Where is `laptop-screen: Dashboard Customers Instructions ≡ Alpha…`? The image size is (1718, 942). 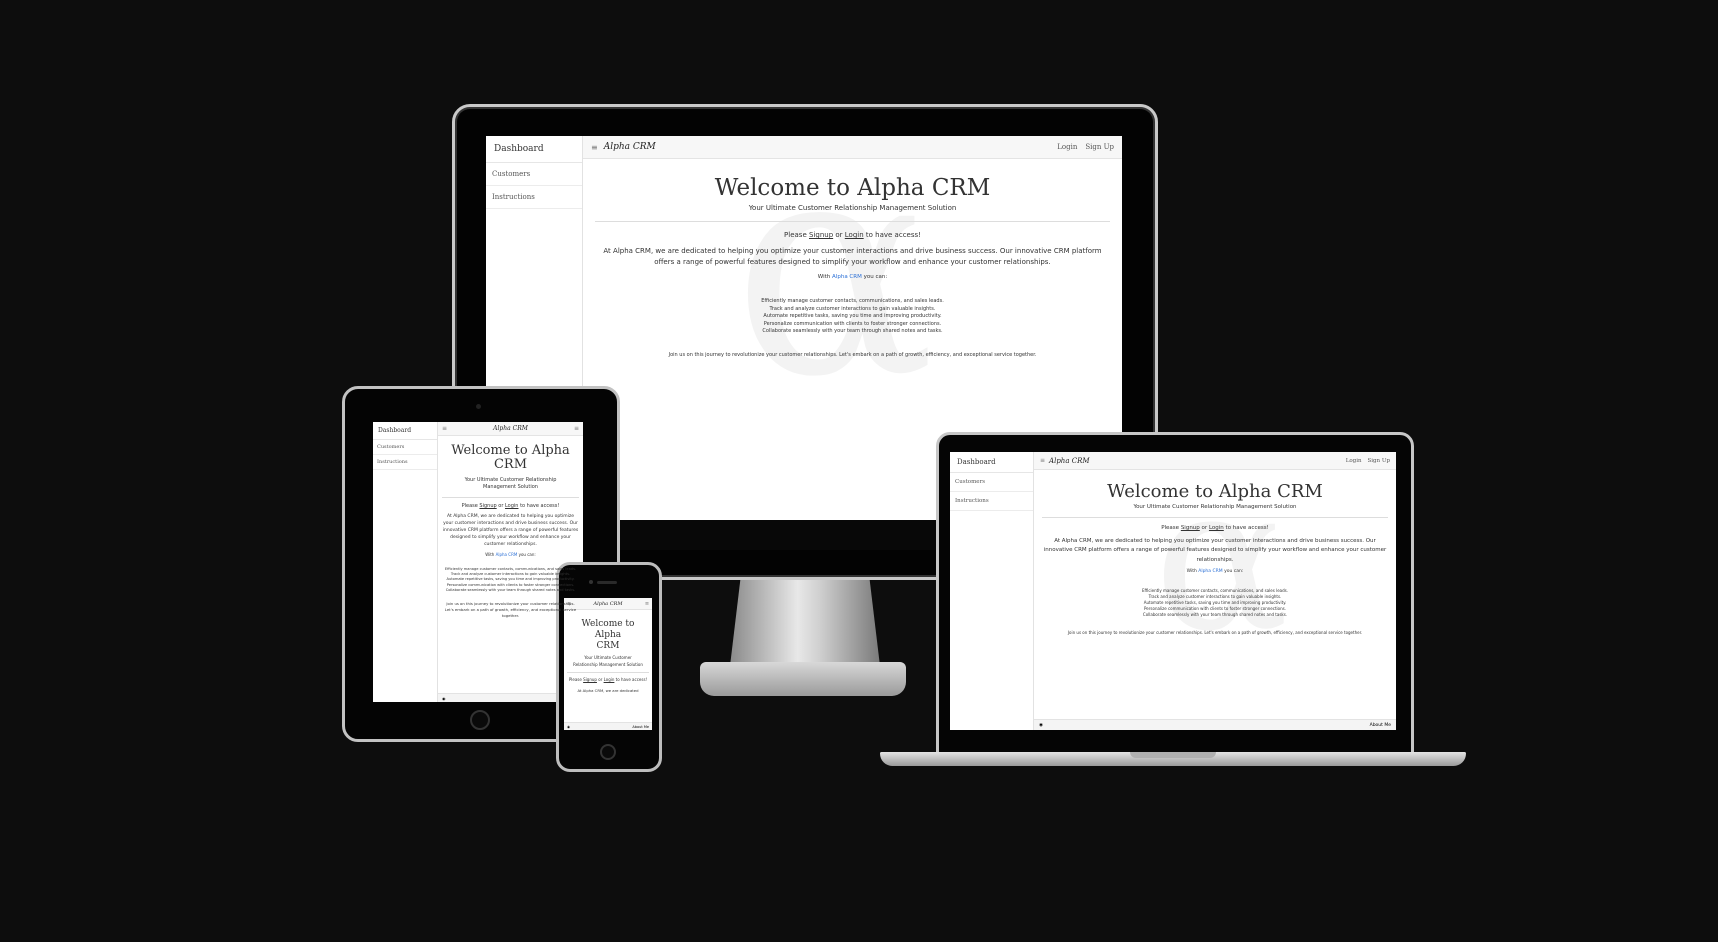
laptop-screen: Dashboard Customers Instructions ≡ Alpha… is located at coordinates (1173, 591).